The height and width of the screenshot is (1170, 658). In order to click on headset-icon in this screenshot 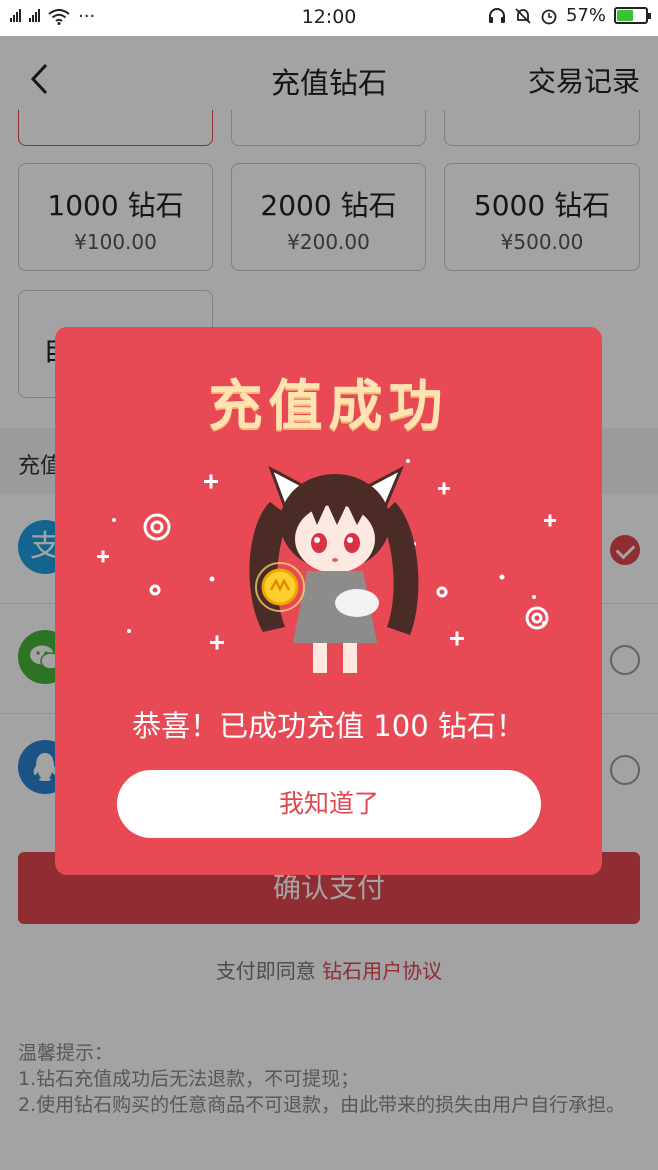, I will do `click(496, 15)`.